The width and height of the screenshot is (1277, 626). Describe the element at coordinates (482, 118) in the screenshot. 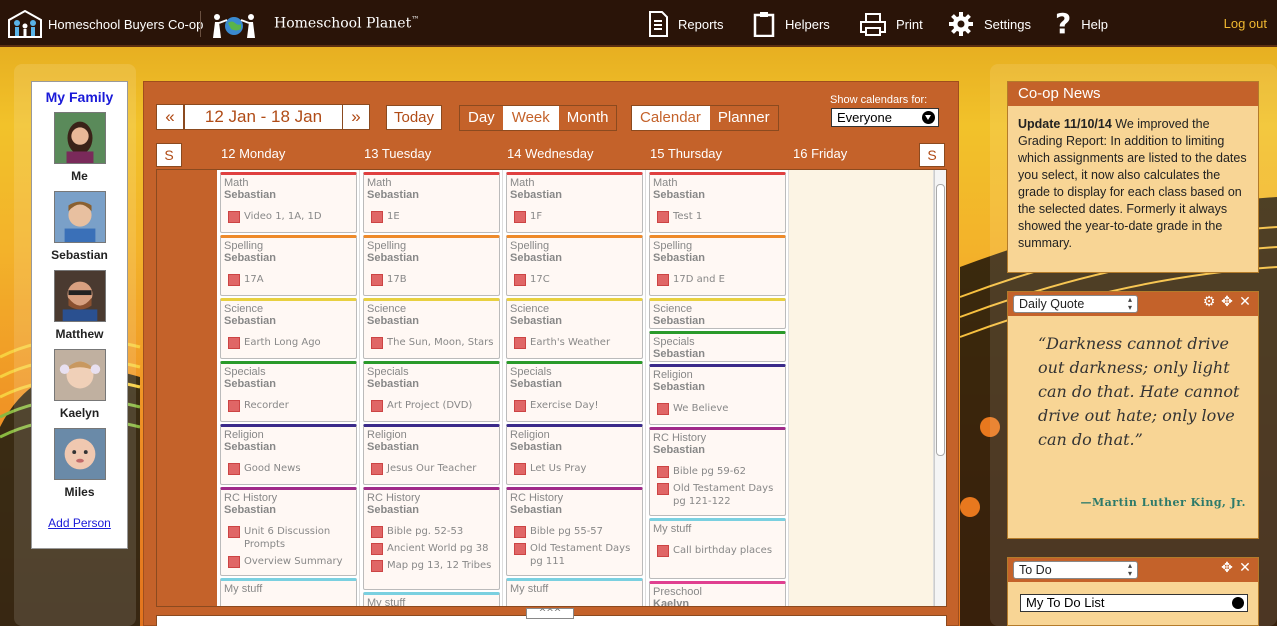

I see `day-view-button: Day` at that location.